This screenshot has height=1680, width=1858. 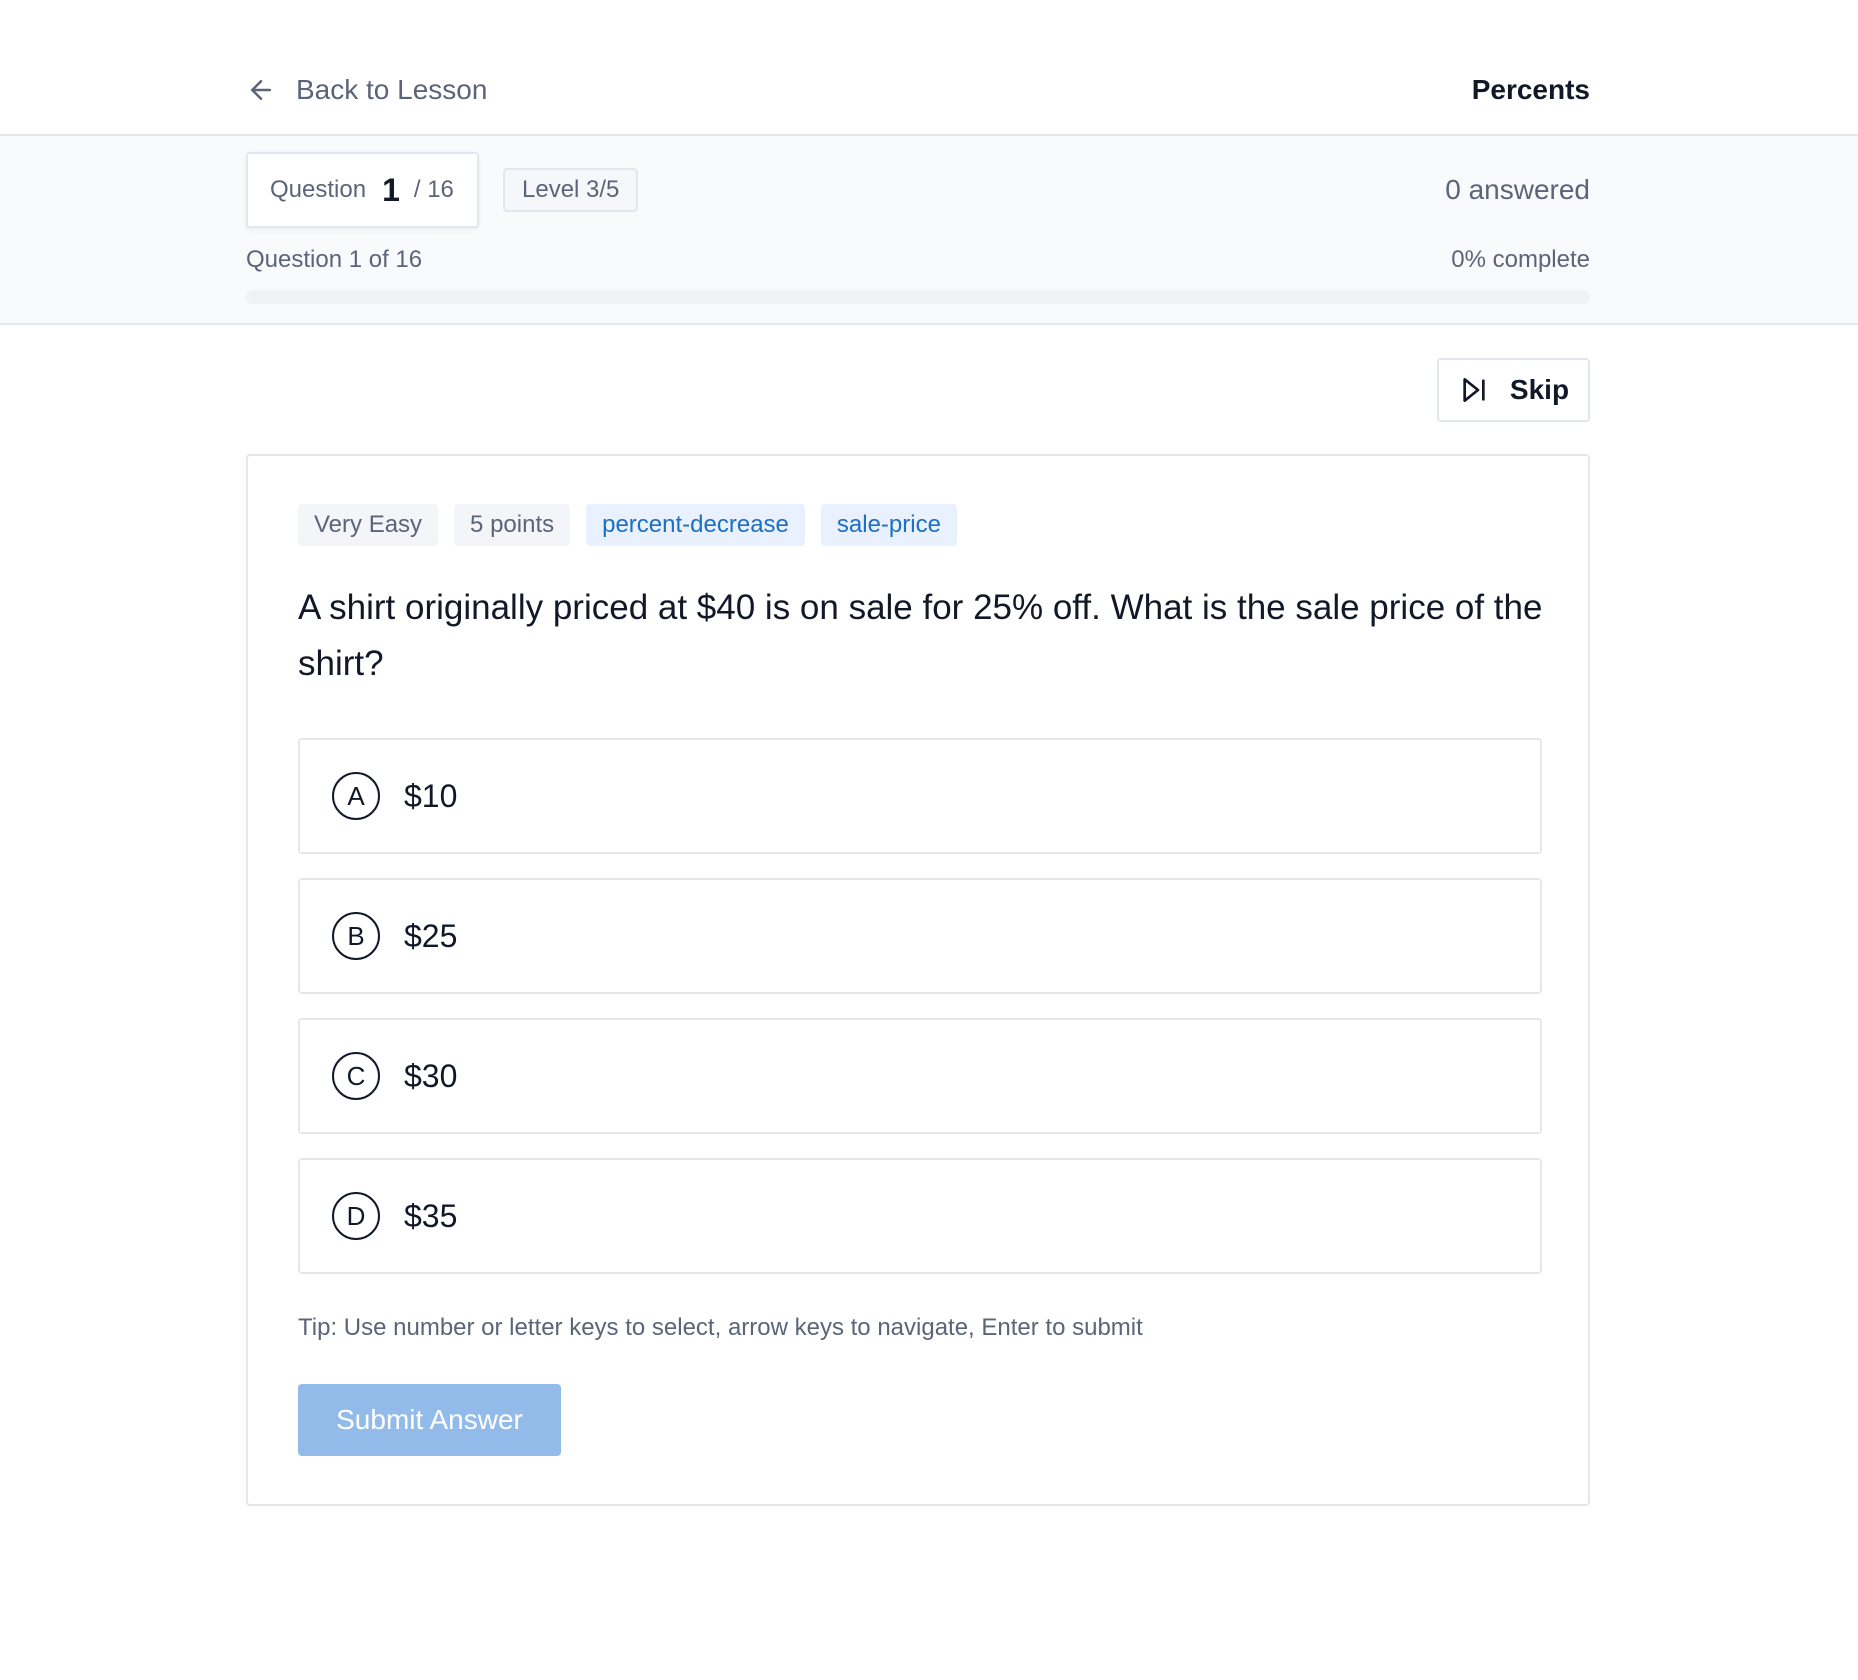 I want to click on submit-answer-button: Submit Answer, so click(x=429, y=1420).